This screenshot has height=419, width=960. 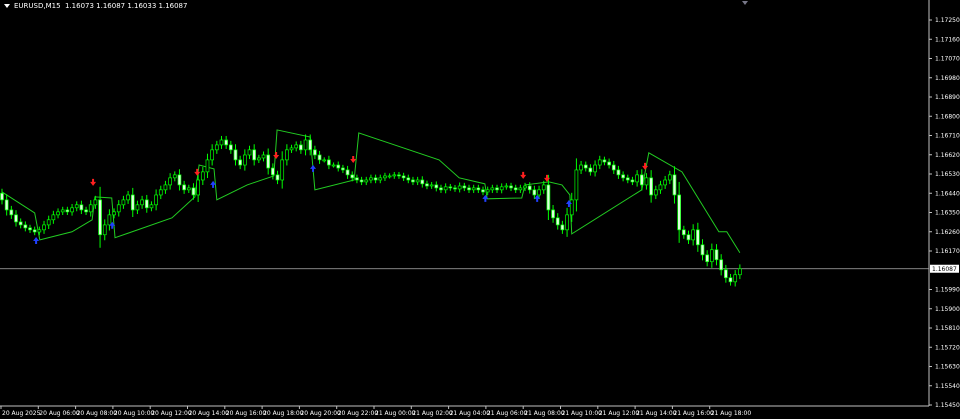 I want to click on time-tick-label: 20 Aug 16:00, so click(x=246, y=413).